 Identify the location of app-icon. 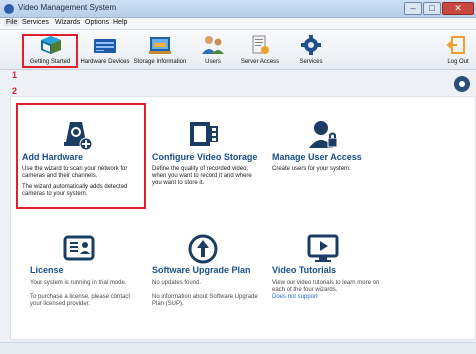
(9, 9).